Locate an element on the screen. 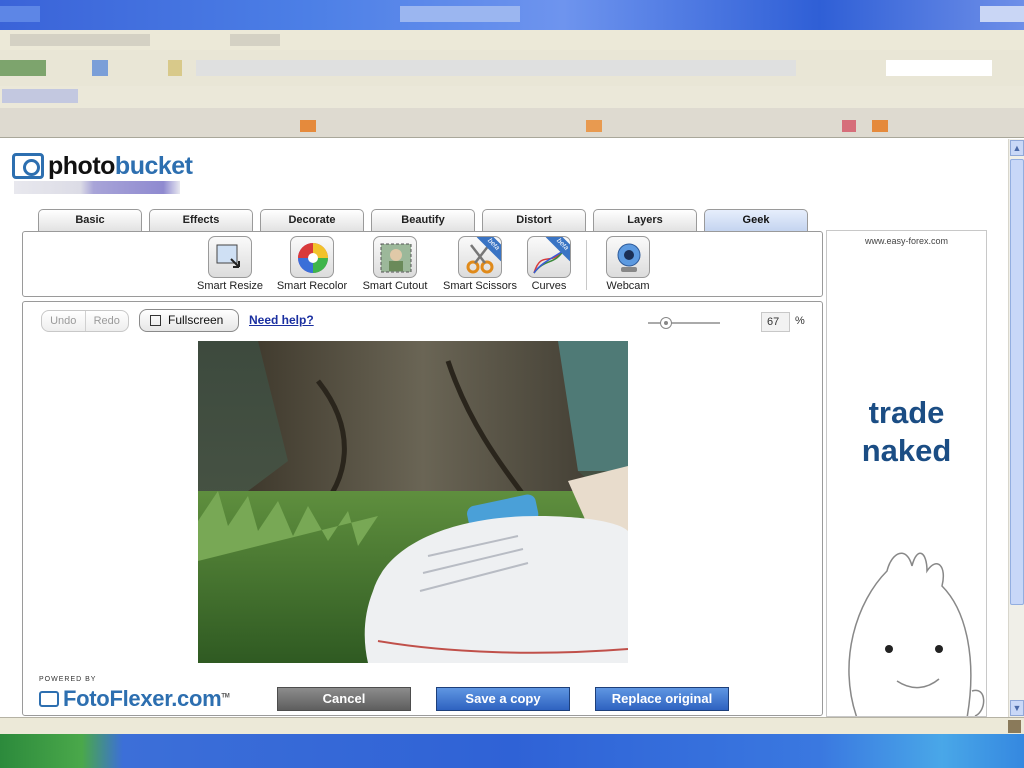  scissors-icon: beta is located at coordinates (480, 257).